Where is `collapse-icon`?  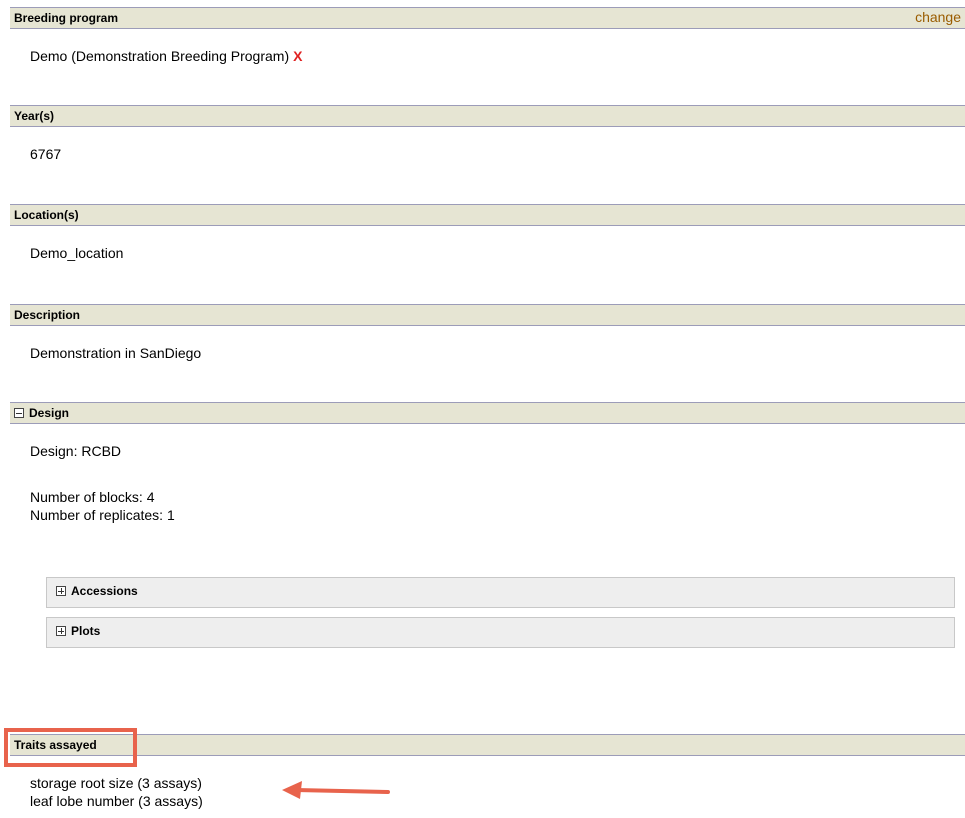 collapse-icon is located at coordinates (19, 413).